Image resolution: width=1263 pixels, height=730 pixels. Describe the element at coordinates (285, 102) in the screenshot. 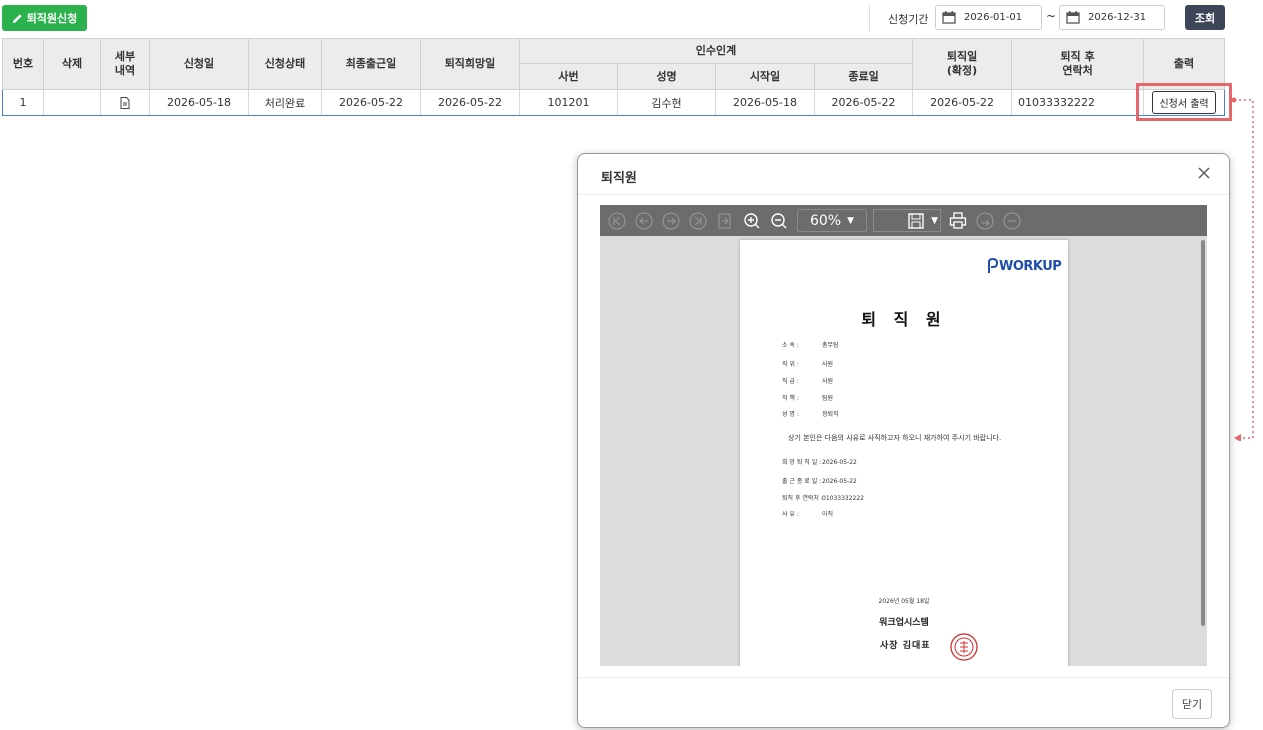

I see `cell-status: 처리완료` at that location.